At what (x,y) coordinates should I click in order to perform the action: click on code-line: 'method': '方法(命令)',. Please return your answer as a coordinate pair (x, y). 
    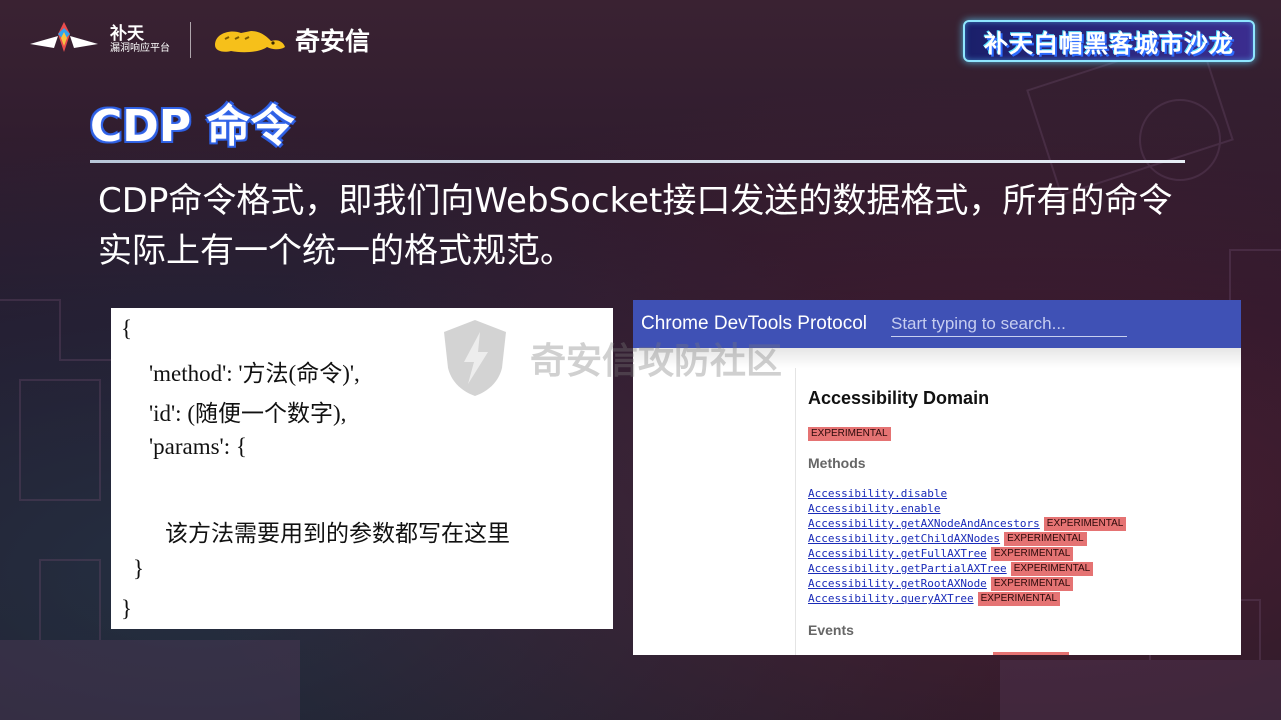
    Looking at the image, I should click on (254, 373).